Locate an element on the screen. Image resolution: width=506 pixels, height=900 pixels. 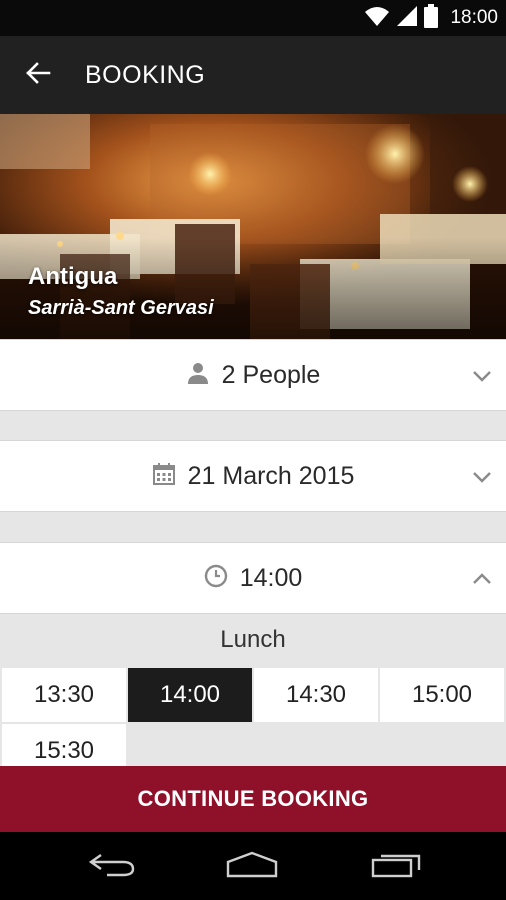
chevron-up-icon is located at coordinates (482, 579).